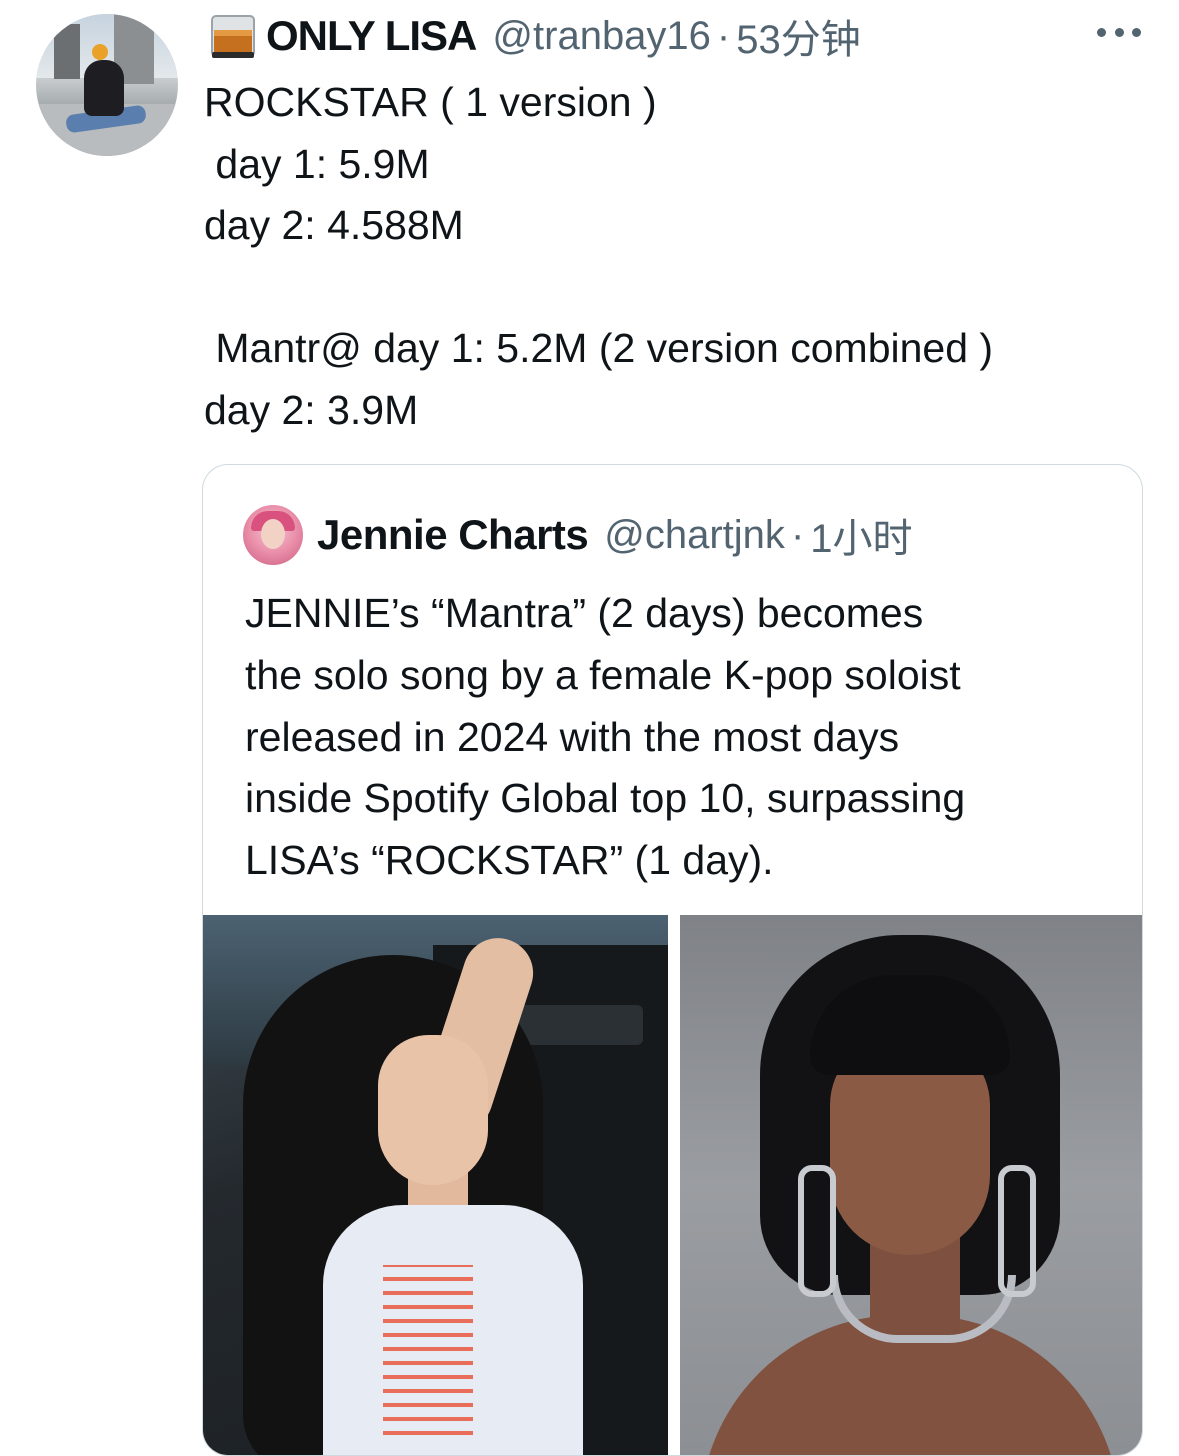  What do you see at coordinates (603, 674) in the screenshot?
I see `quoted-text-line: the solo song by a female K-pop soloist` at bounding box center [603, 674].